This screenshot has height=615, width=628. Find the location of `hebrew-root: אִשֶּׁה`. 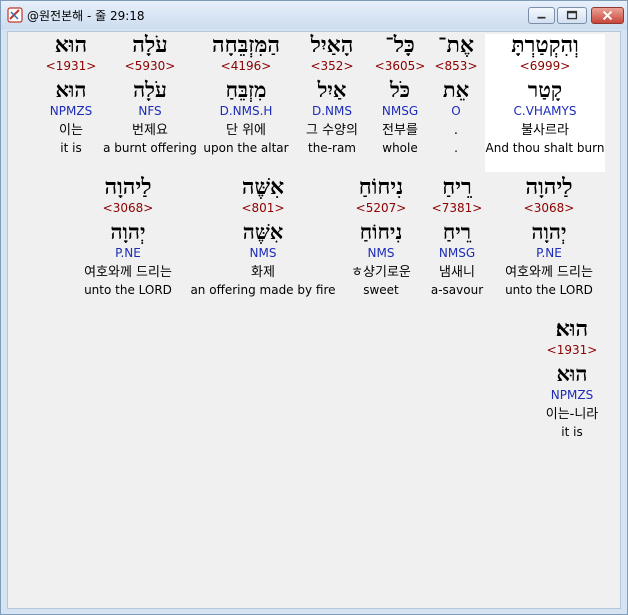

hebrew-root: אִשֶּׁה is located at coordinates (263, 231).